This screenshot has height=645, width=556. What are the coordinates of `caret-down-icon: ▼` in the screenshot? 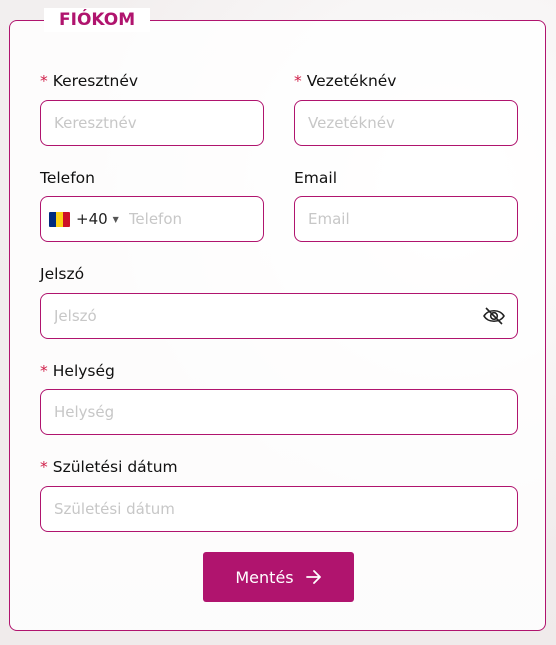 It's located at (116, 219).